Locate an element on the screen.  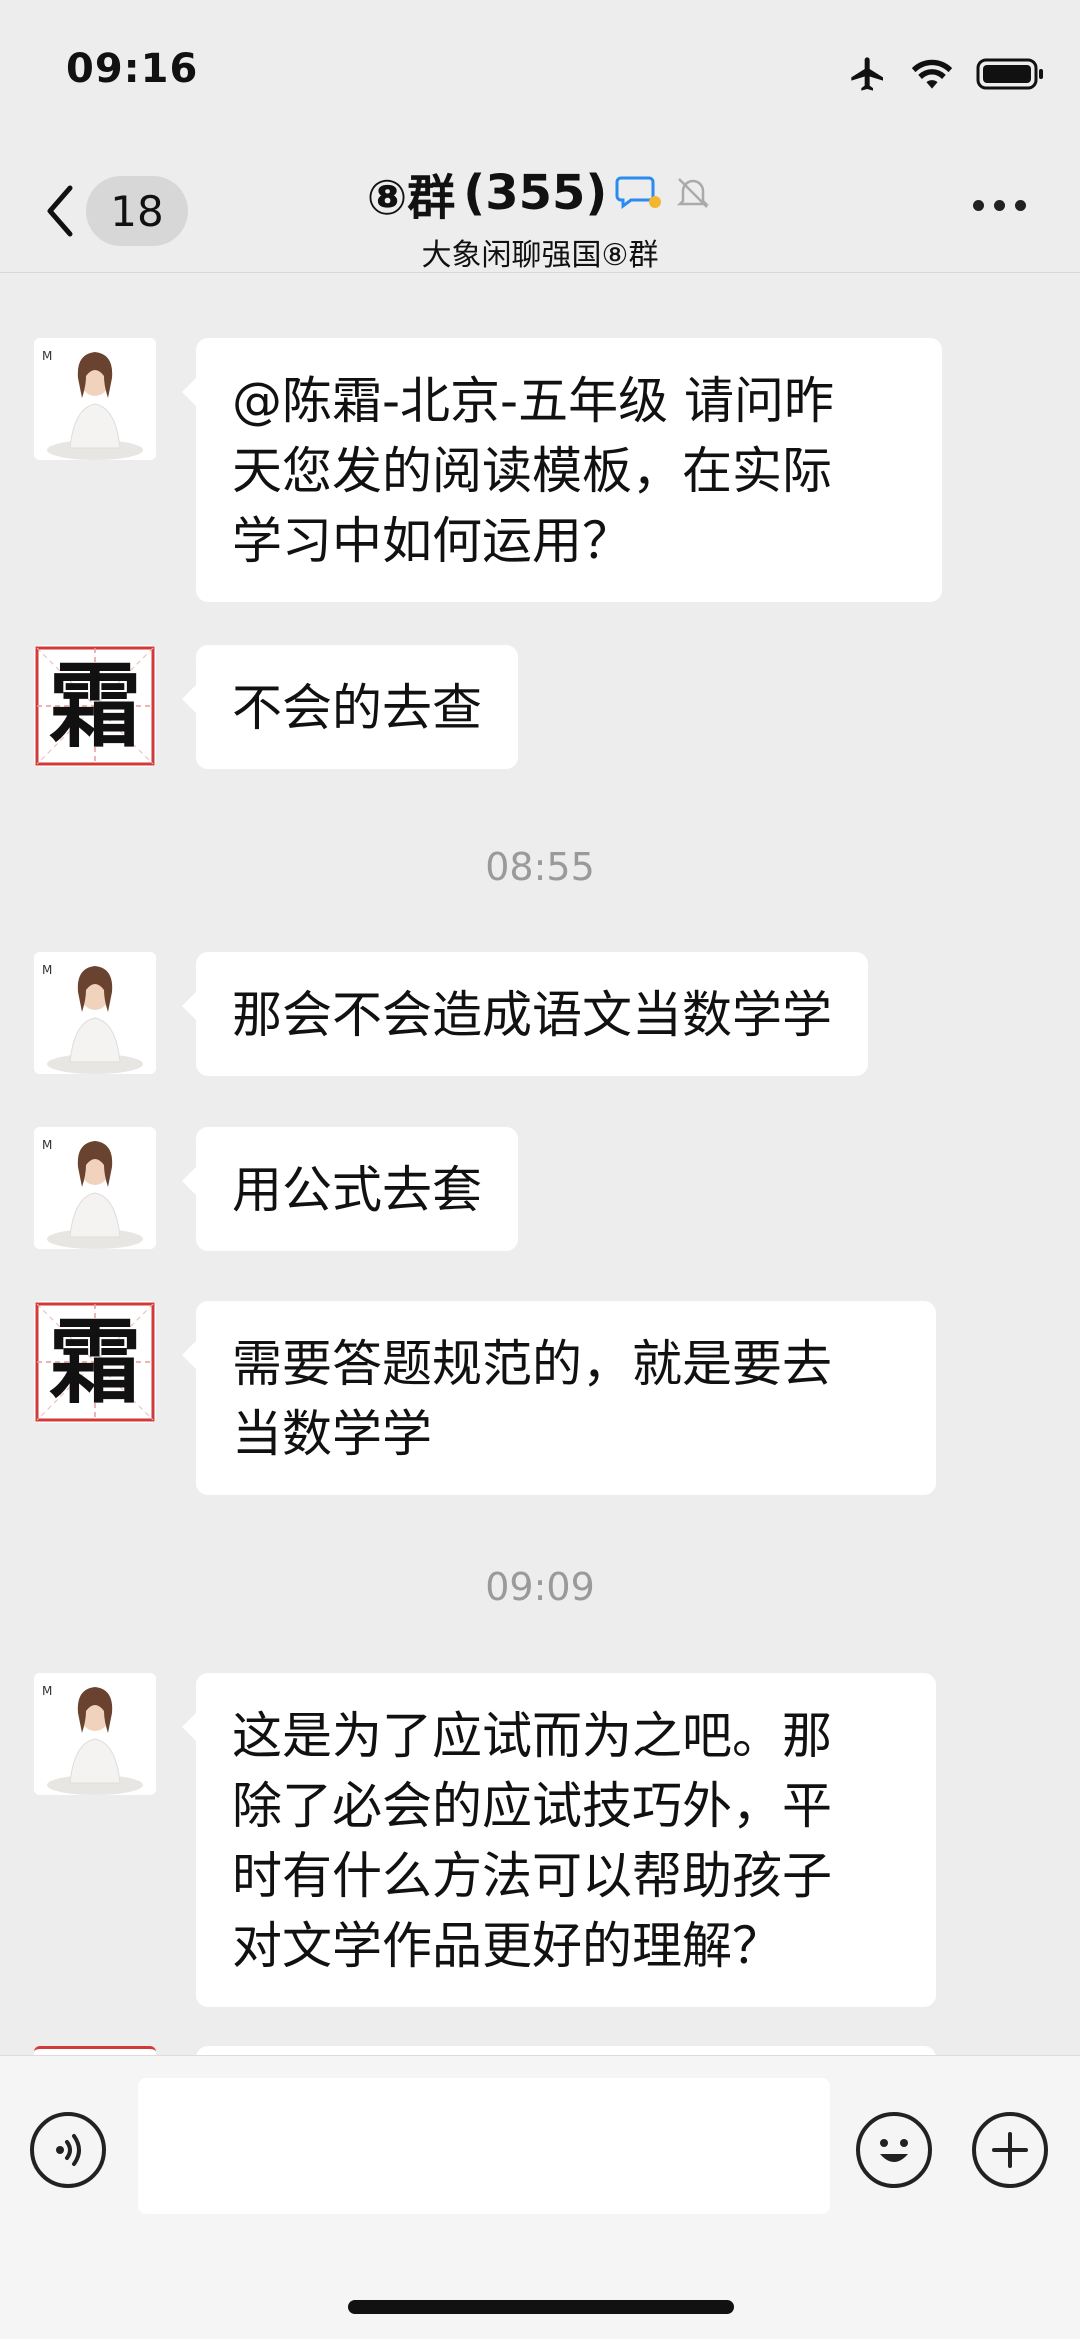
message-timestamp: 09:09 is located at coordinates (540, 1587).